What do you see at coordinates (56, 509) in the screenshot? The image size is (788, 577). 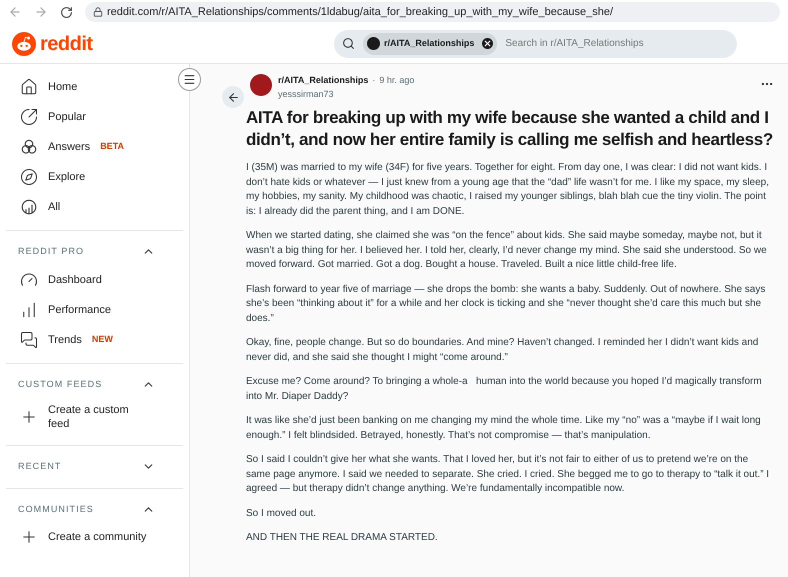 I see `section-header: COMMUNITIES` at bounding box center [56, 509].